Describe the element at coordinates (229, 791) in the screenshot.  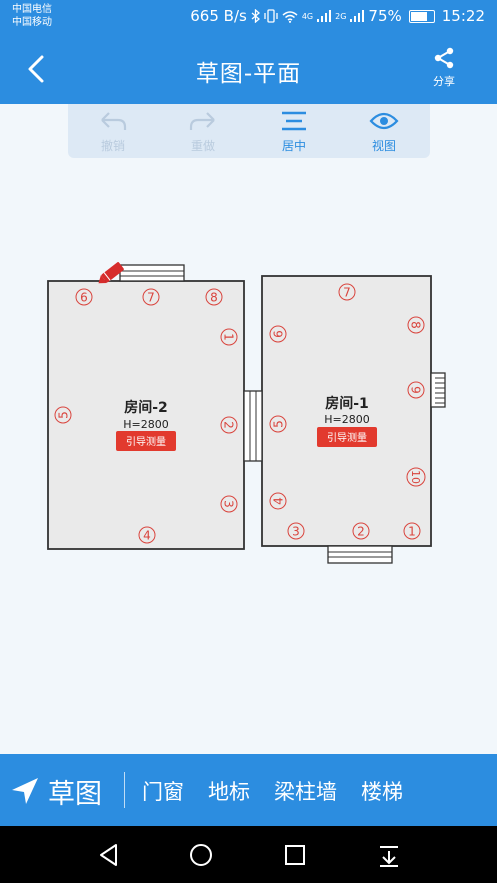
I see `tab-landmarks: 地标` at that location.